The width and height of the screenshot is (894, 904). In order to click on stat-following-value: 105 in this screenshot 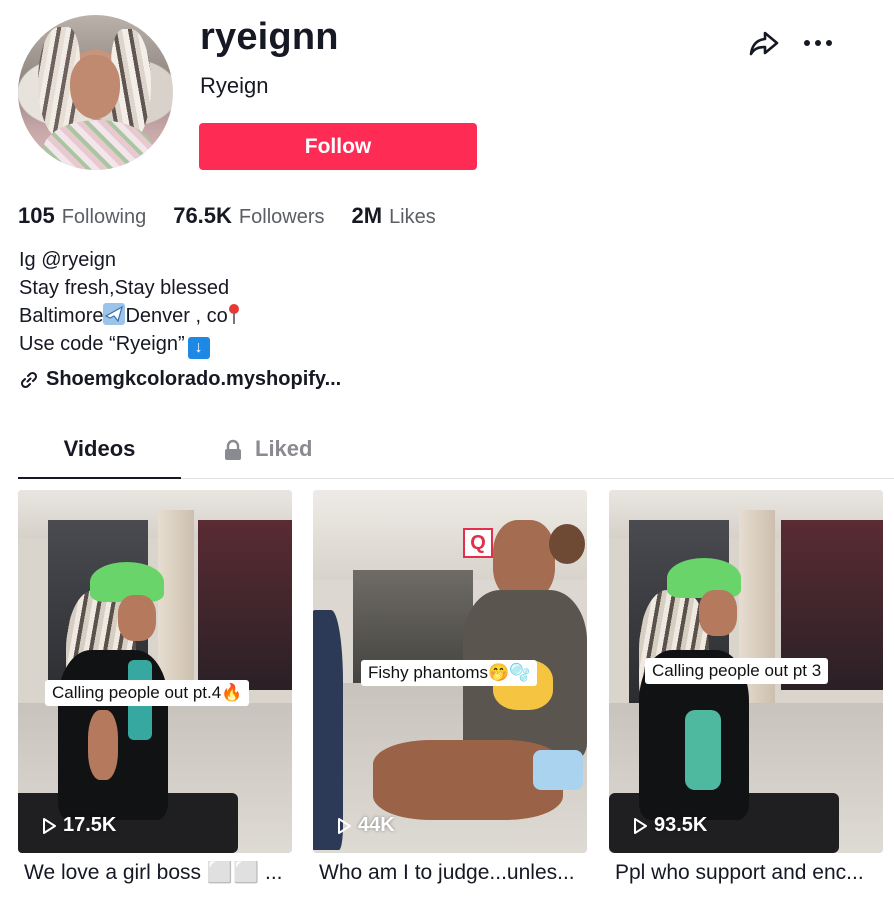, I will do `click(36, 215)`.